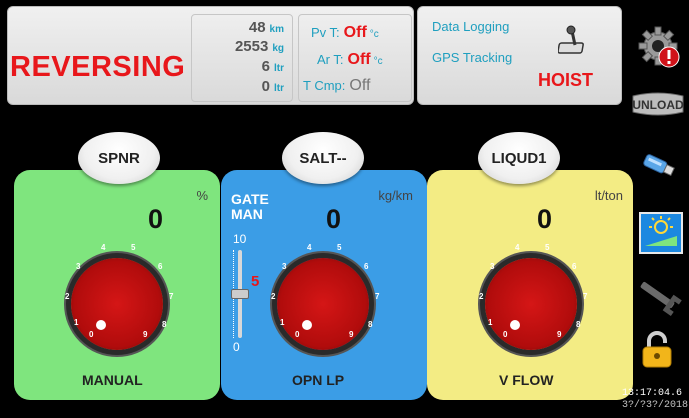 This screenshot has height=418, width=689. What do you see at coordinates (112, 380) in the screenshot?
I see `spinner-mode-label: MANUAL` at bounding box center [112, 380].